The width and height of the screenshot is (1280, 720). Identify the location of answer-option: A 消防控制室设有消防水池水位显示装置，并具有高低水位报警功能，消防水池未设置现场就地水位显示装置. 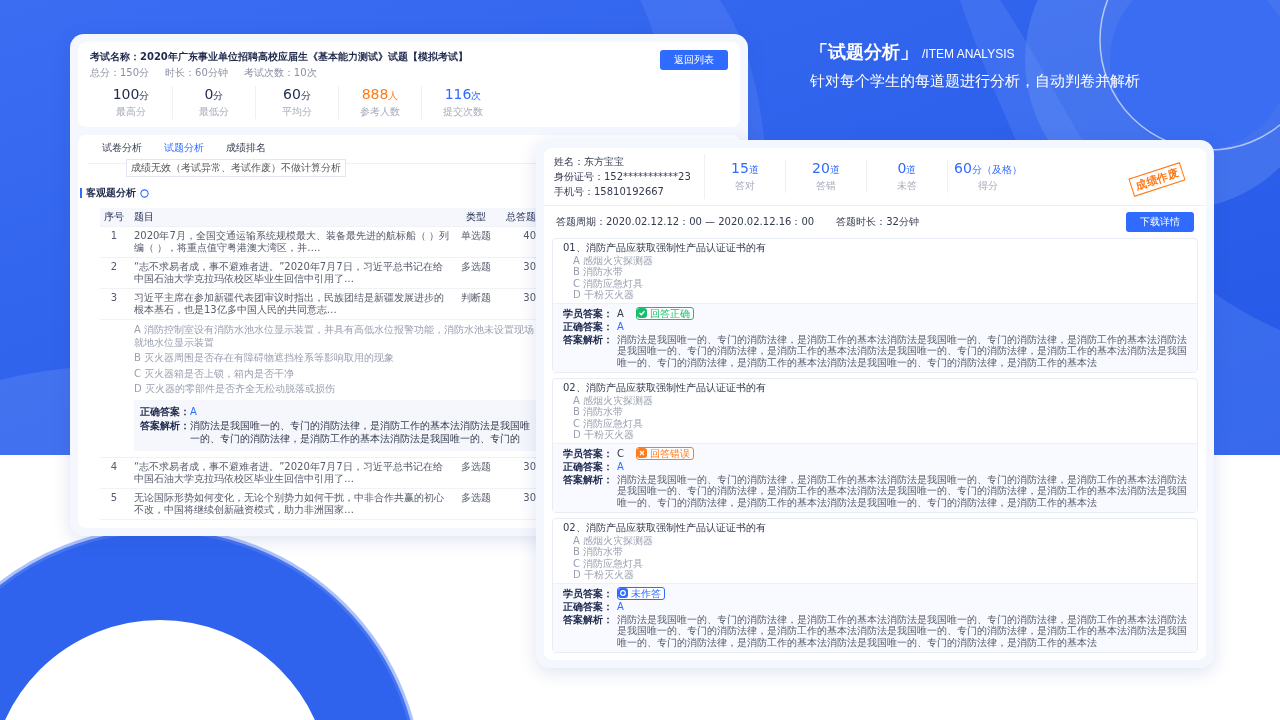
(335, 336).